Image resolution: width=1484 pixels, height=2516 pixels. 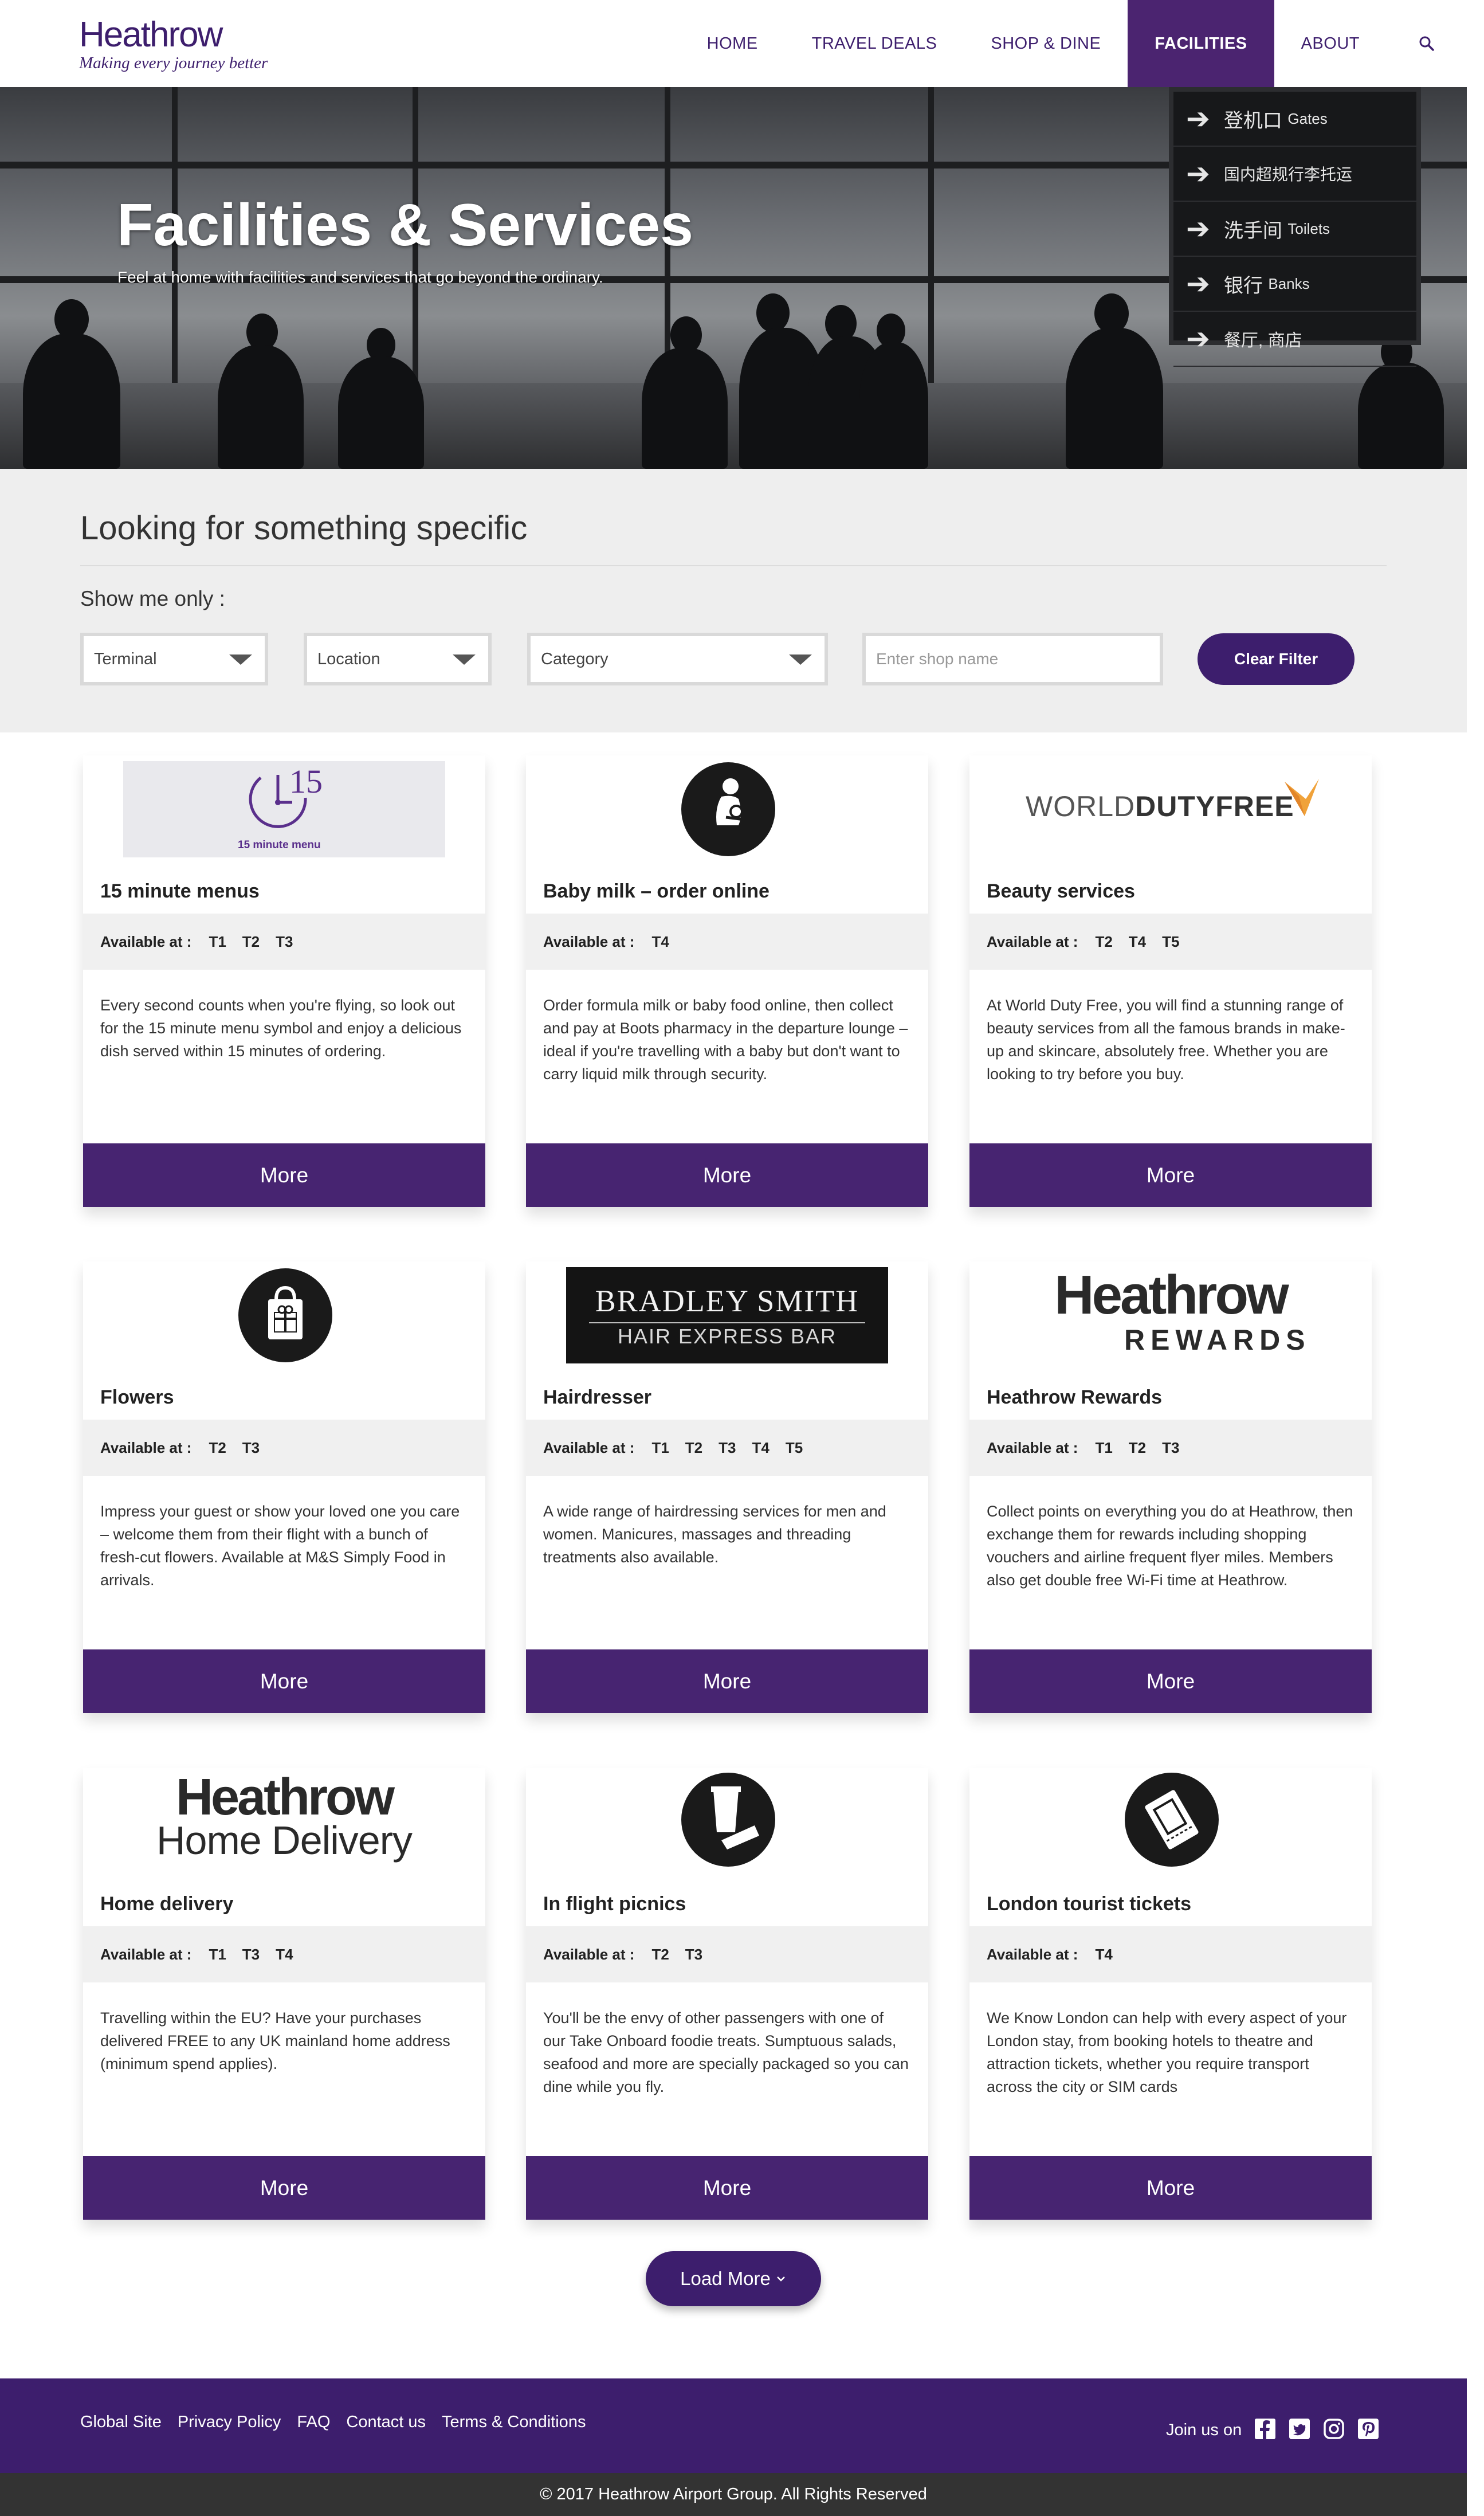 I want to click on logo-divider, so click(x=727, y=1322).